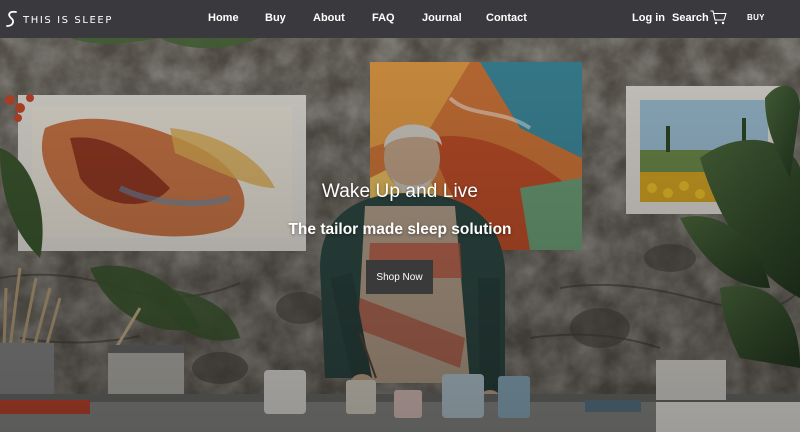 This screenshot has height=432, width=800. I want to click on cart-icon, so click(718, 17).